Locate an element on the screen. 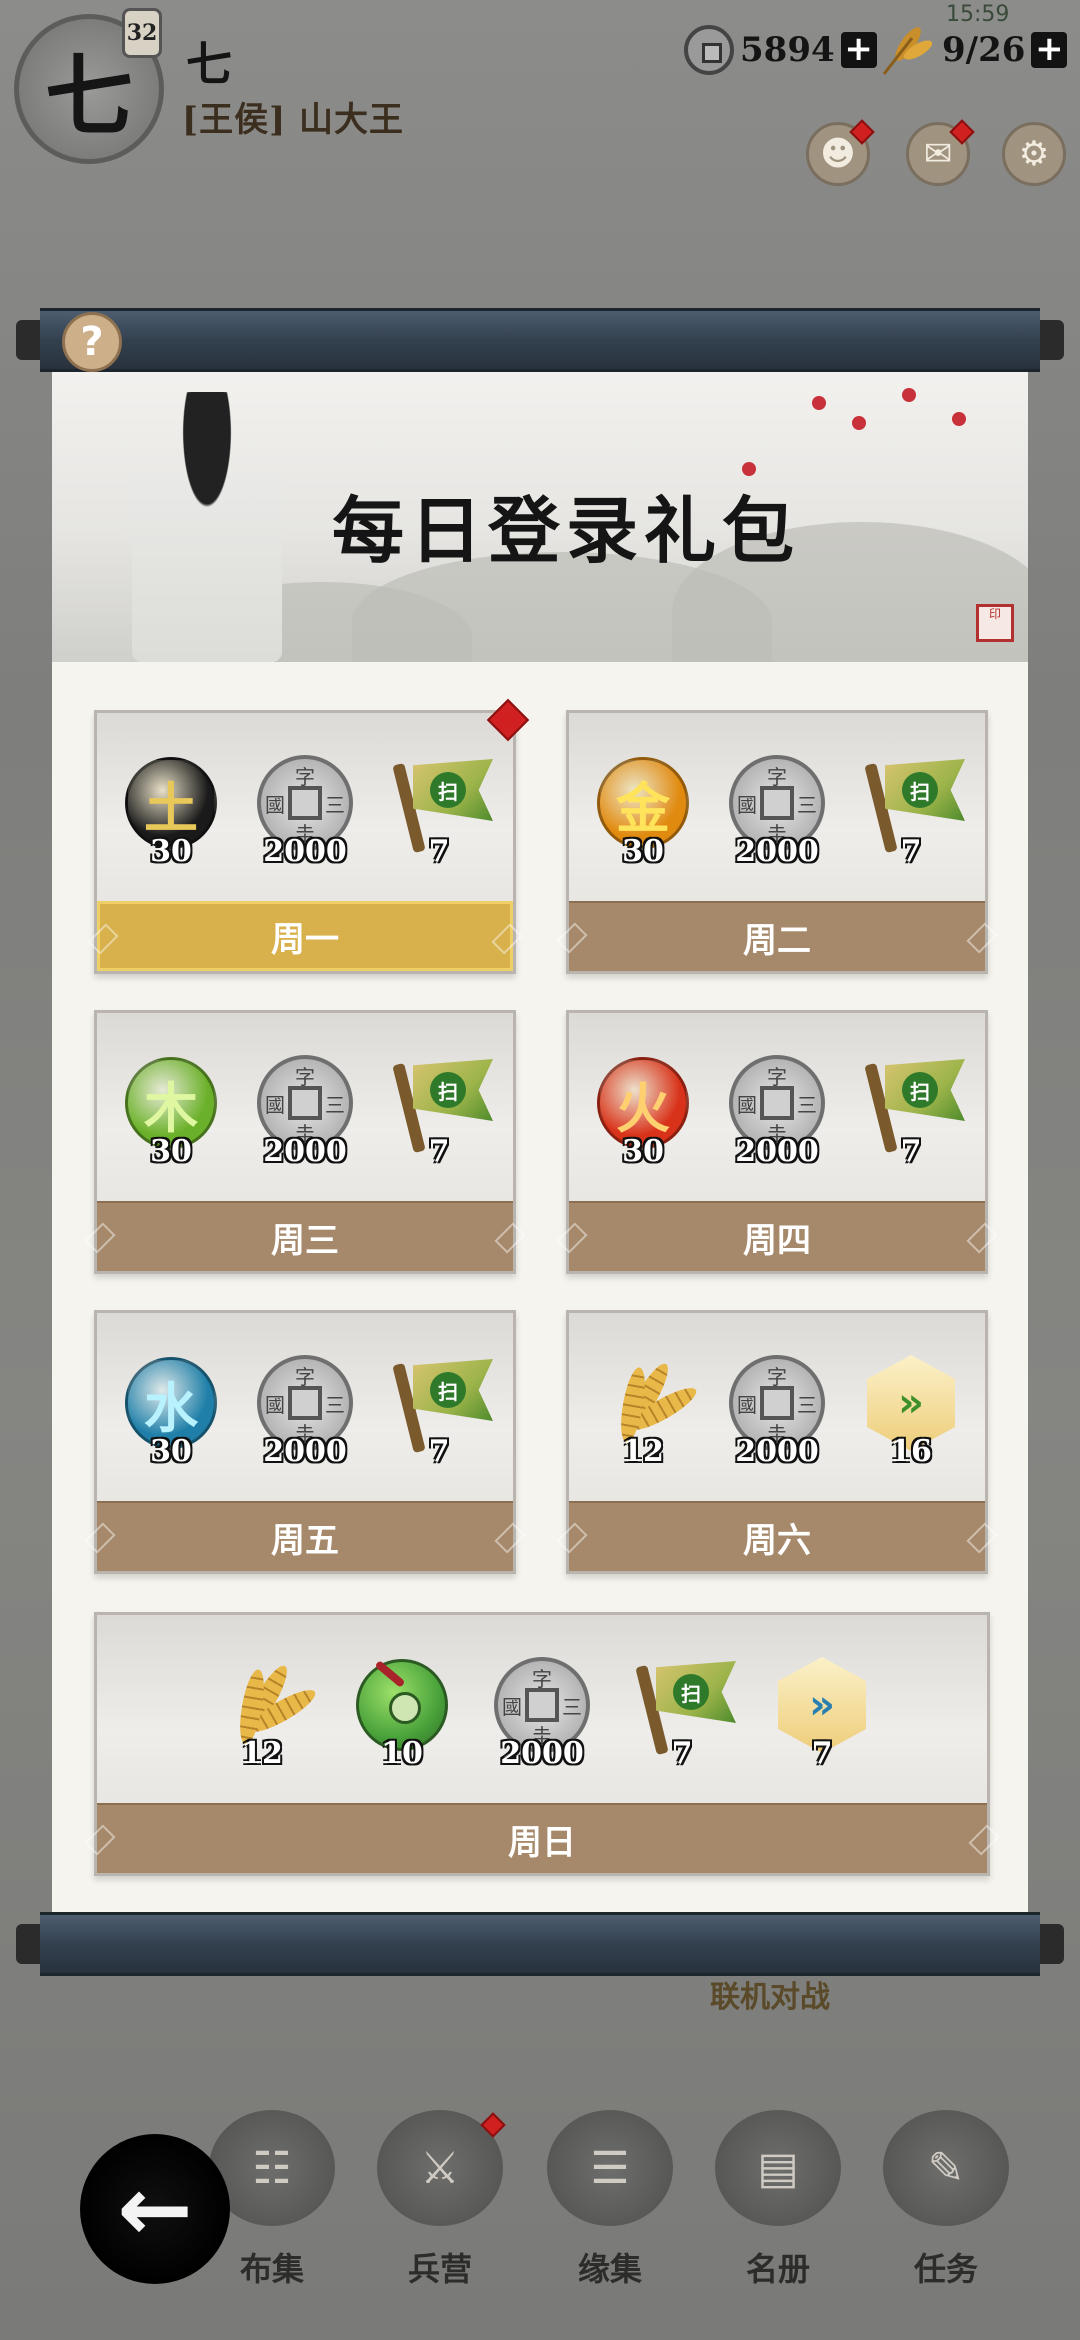 This screenshot has width=1080, height=2340. day-card: 土 30 字國三圭 2000 扫 7 周一 is located at coordinates (312, 836).